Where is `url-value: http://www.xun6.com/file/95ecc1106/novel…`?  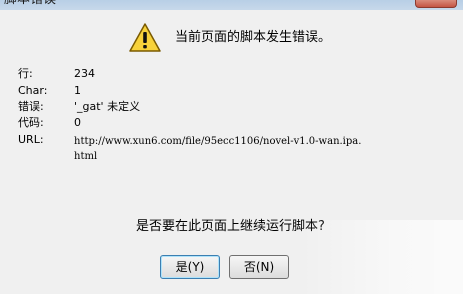
url-value: http://www.xun6.com/file/95ecc1106/novel… is located at coordinates (218, 149).